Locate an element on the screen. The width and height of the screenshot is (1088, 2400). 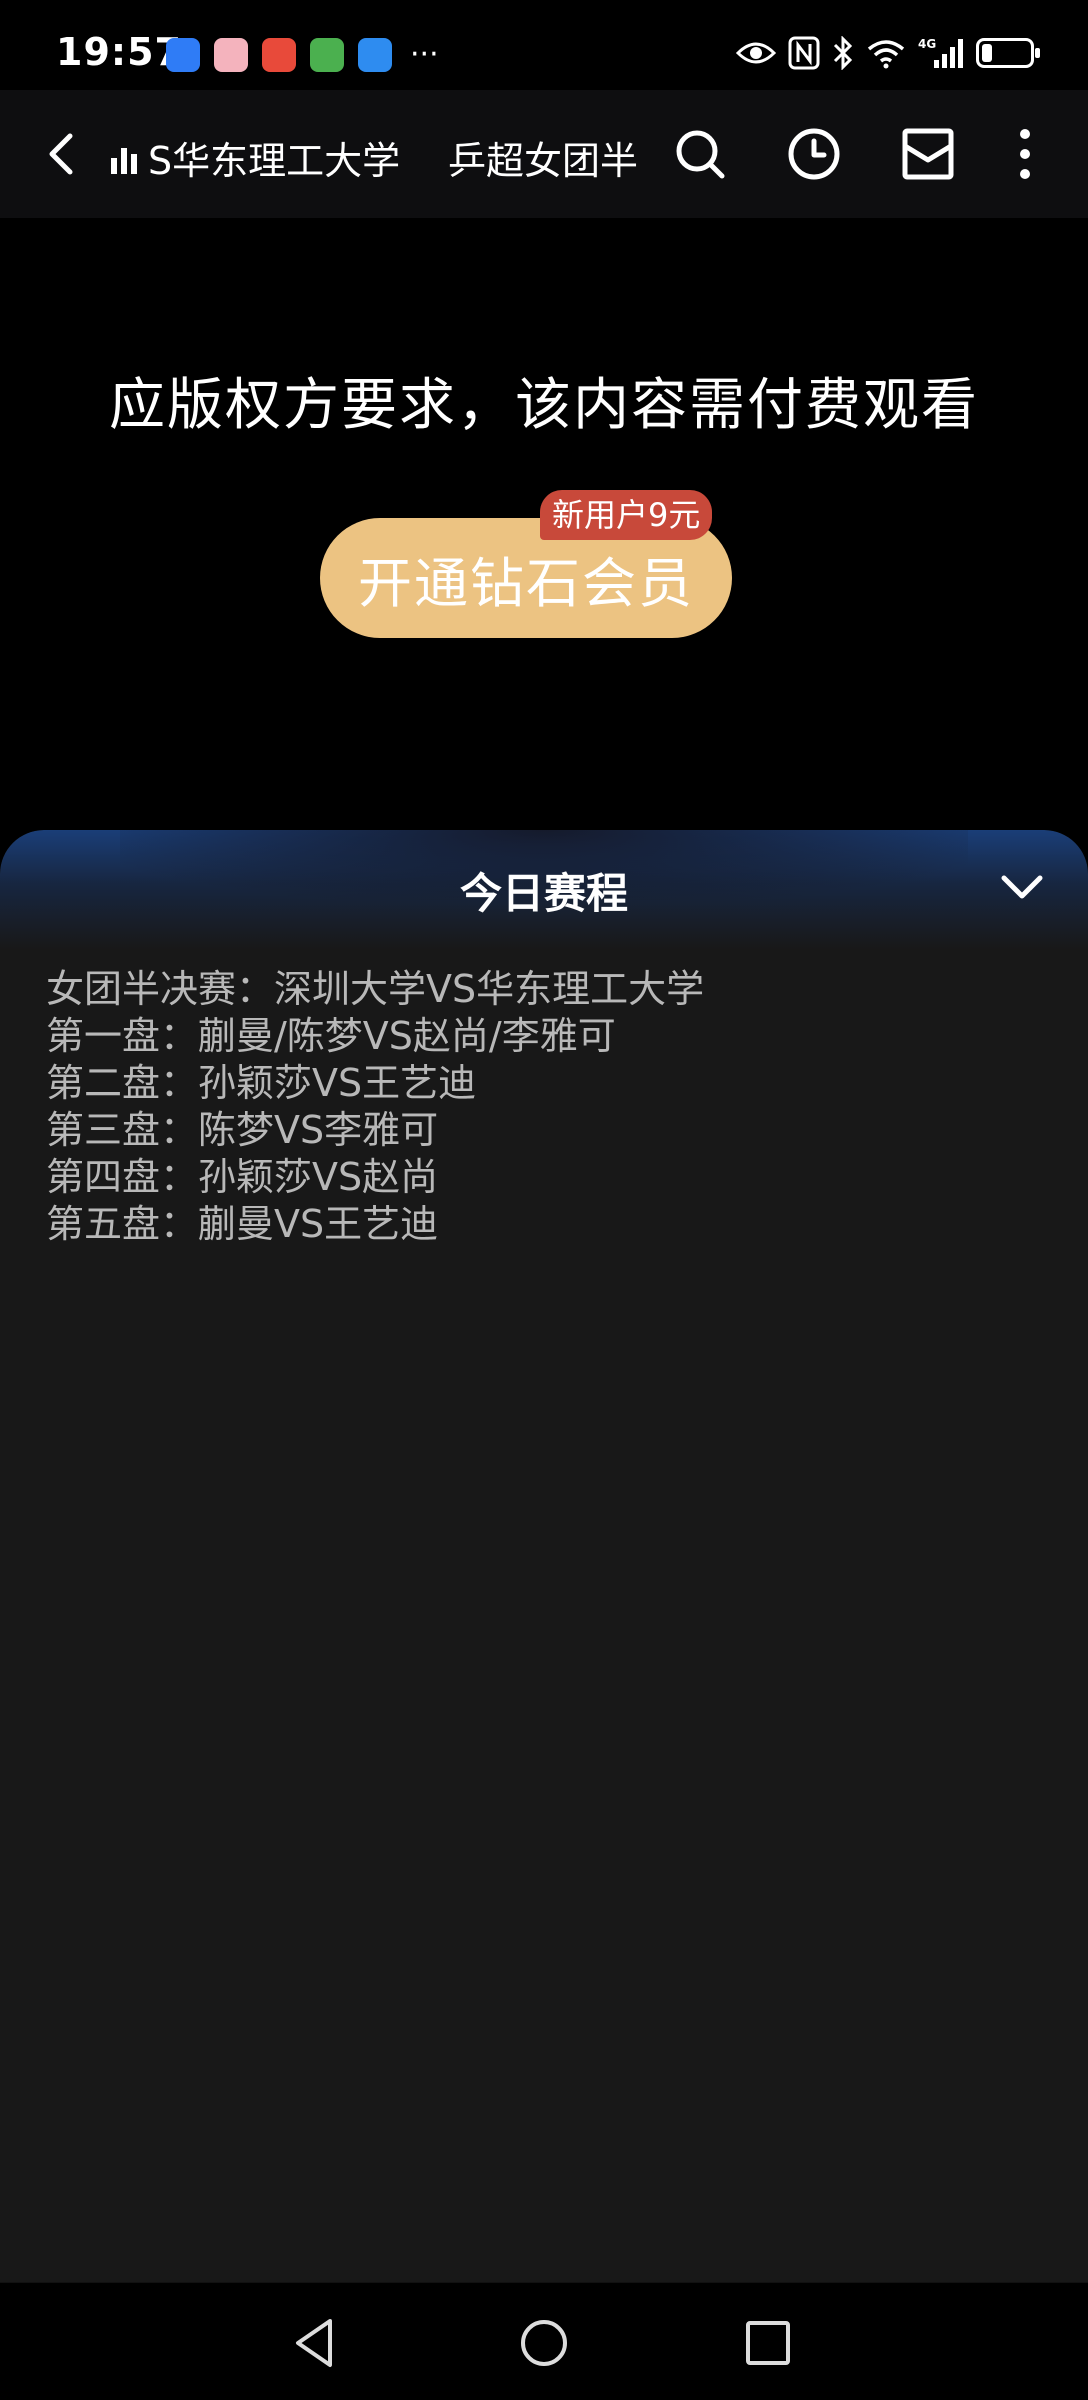
game-app-icon is located at coordinates (327, 55).